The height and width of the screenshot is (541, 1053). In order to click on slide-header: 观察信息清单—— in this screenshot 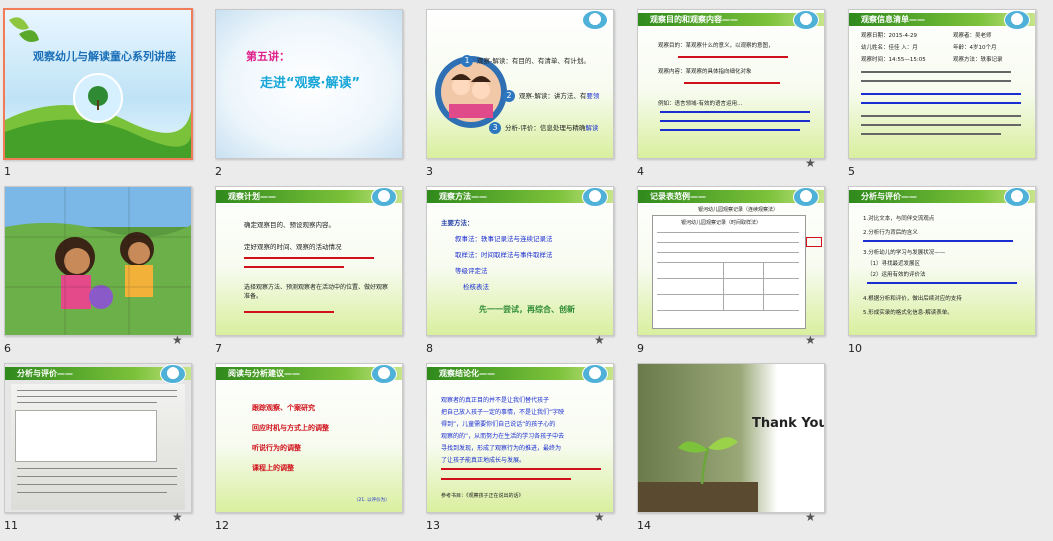, I will do `click(893, 19)`.